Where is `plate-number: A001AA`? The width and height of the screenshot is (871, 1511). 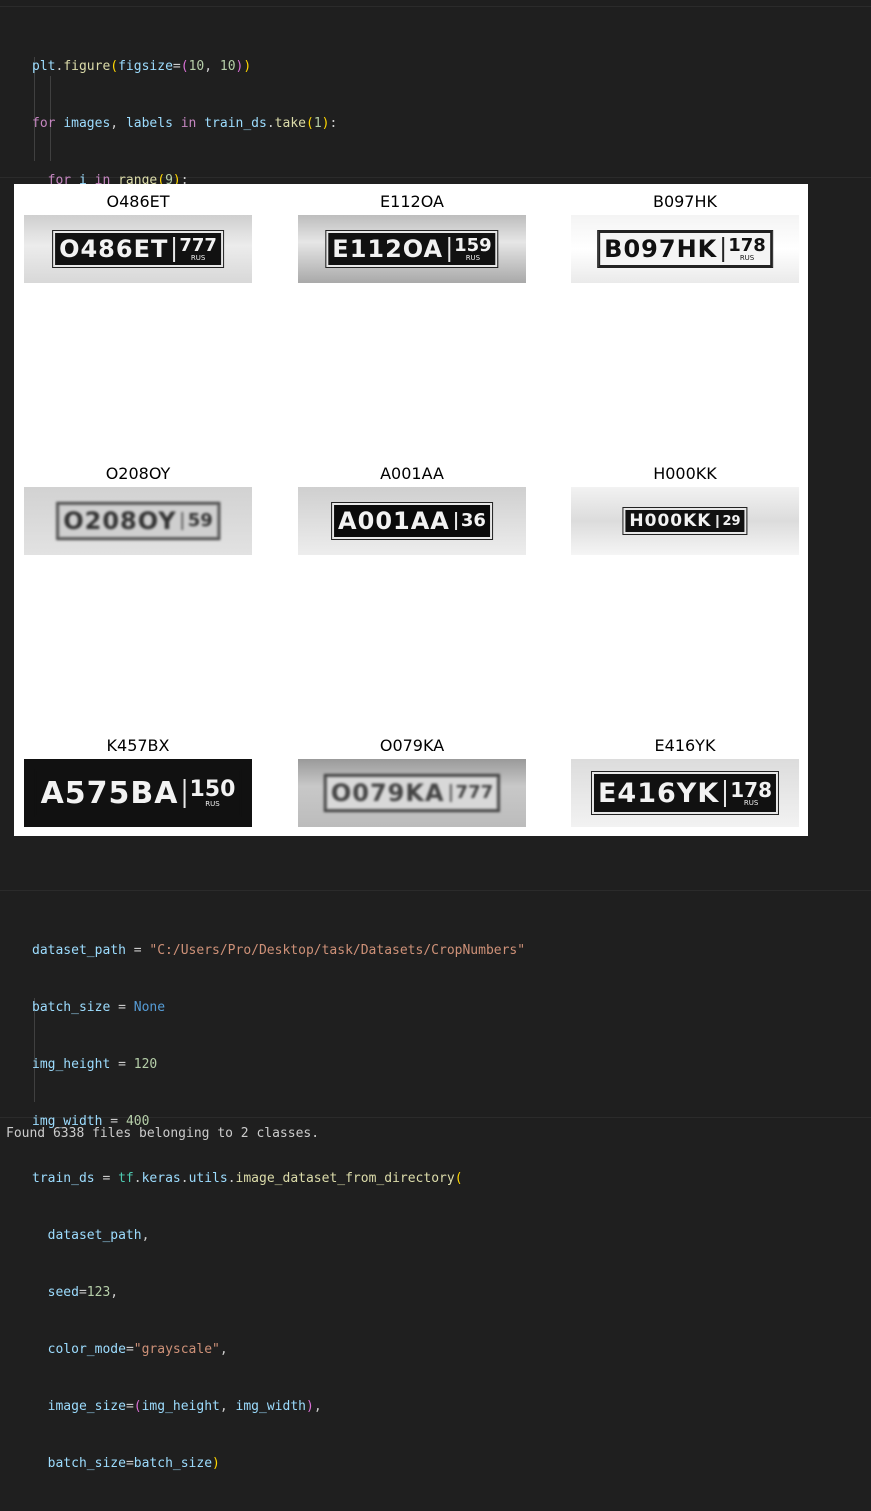
plate-number: A001AA is located at coordinates (394, 521).